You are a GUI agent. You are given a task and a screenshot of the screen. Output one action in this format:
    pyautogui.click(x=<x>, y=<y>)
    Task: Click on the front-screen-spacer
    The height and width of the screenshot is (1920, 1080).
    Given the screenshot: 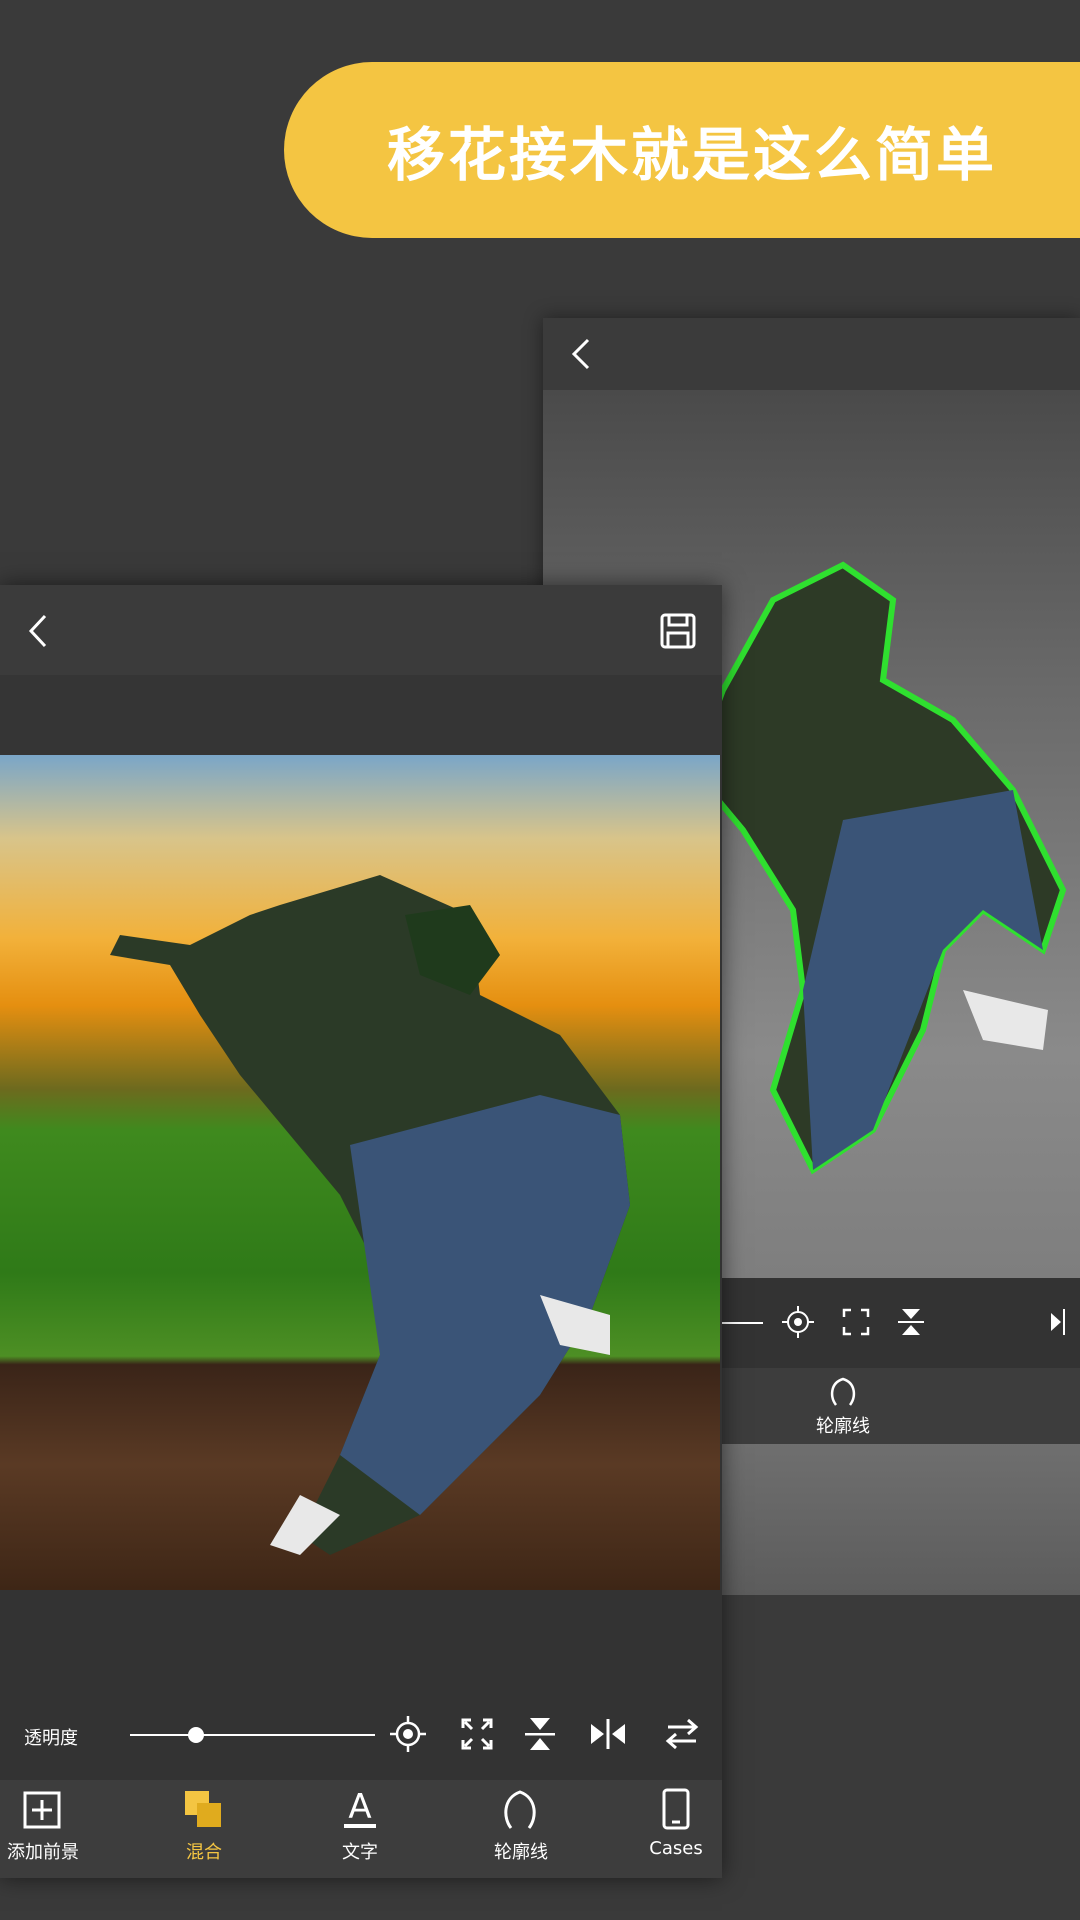 What is the action you would take?
    pyautogui.click(x=361, y=715)
    